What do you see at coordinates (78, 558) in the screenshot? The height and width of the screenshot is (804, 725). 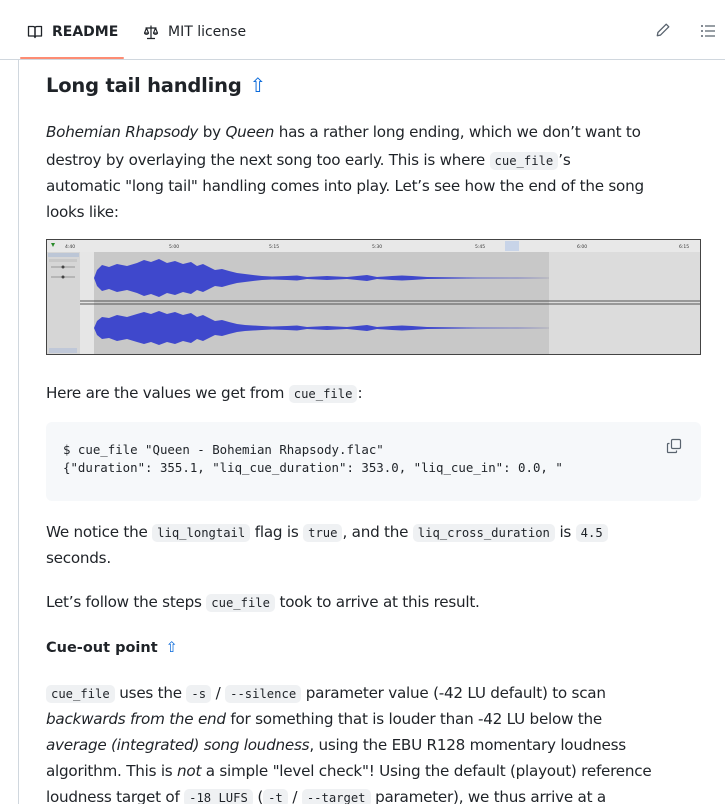 I see `paragraph-line: seconds.` at bounding box center [78, 558].